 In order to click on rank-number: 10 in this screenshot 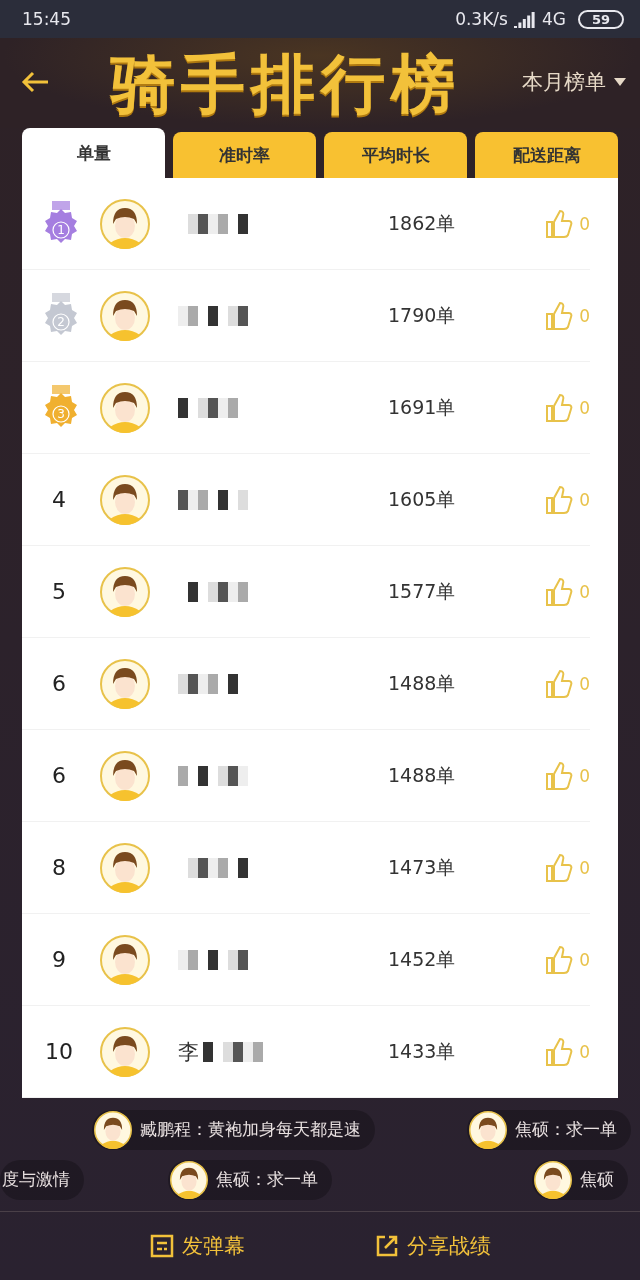, I will do `click(59, 1051)`.